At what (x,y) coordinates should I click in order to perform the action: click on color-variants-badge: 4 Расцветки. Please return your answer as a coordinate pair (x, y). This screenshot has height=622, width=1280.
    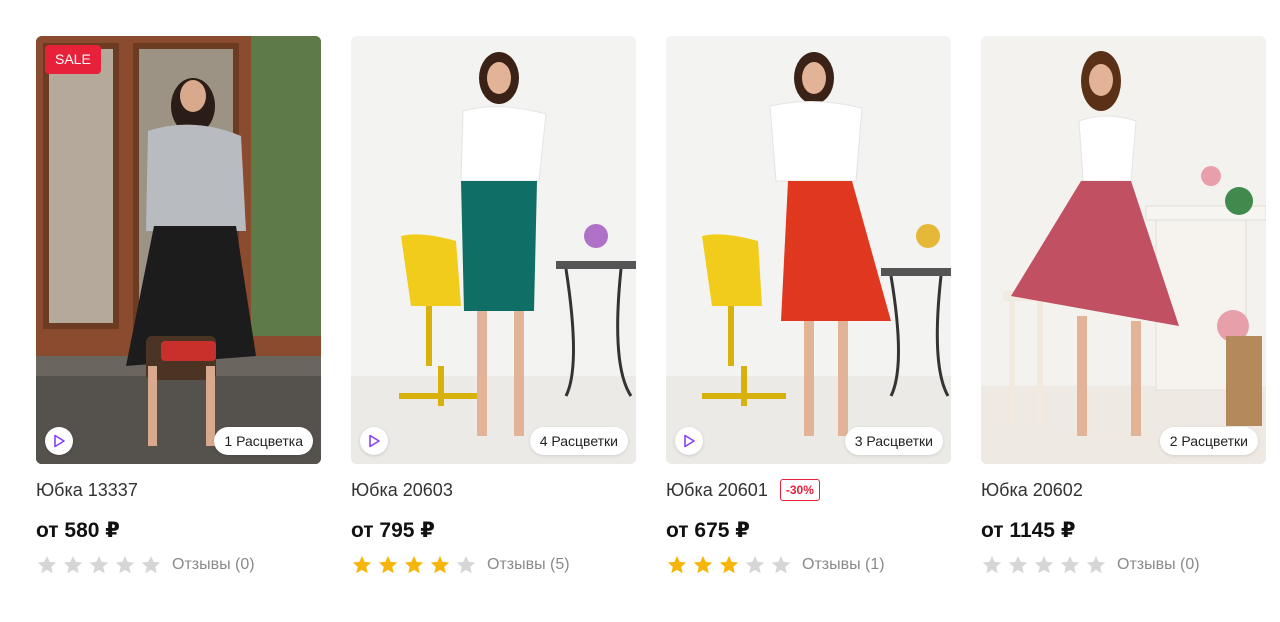
    Looking at the image, I should click on (578, 441).